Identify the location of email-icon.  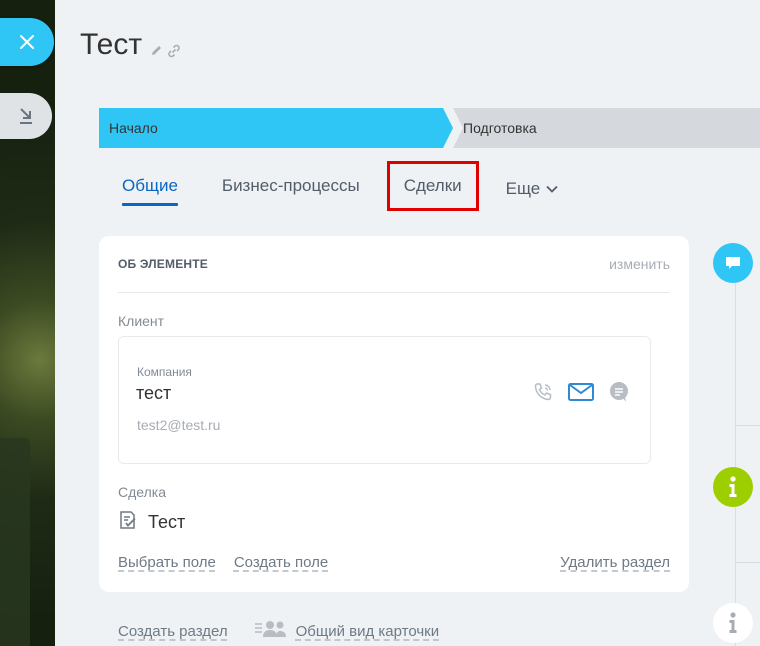
(581, 392).